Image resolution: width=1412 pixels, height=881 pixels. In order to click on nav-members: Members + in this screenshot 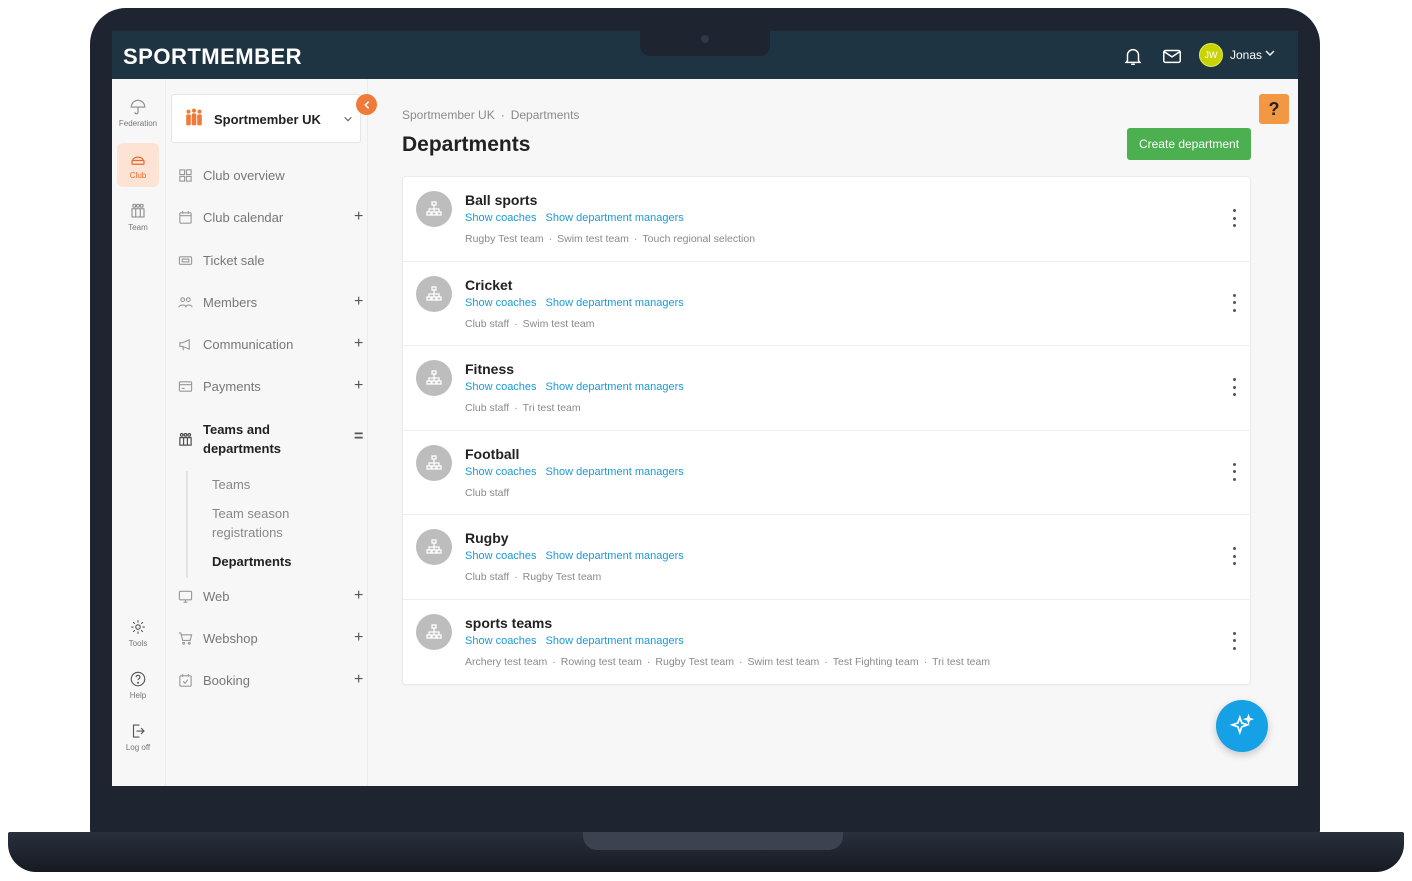, I will do `click(270, 302)`.